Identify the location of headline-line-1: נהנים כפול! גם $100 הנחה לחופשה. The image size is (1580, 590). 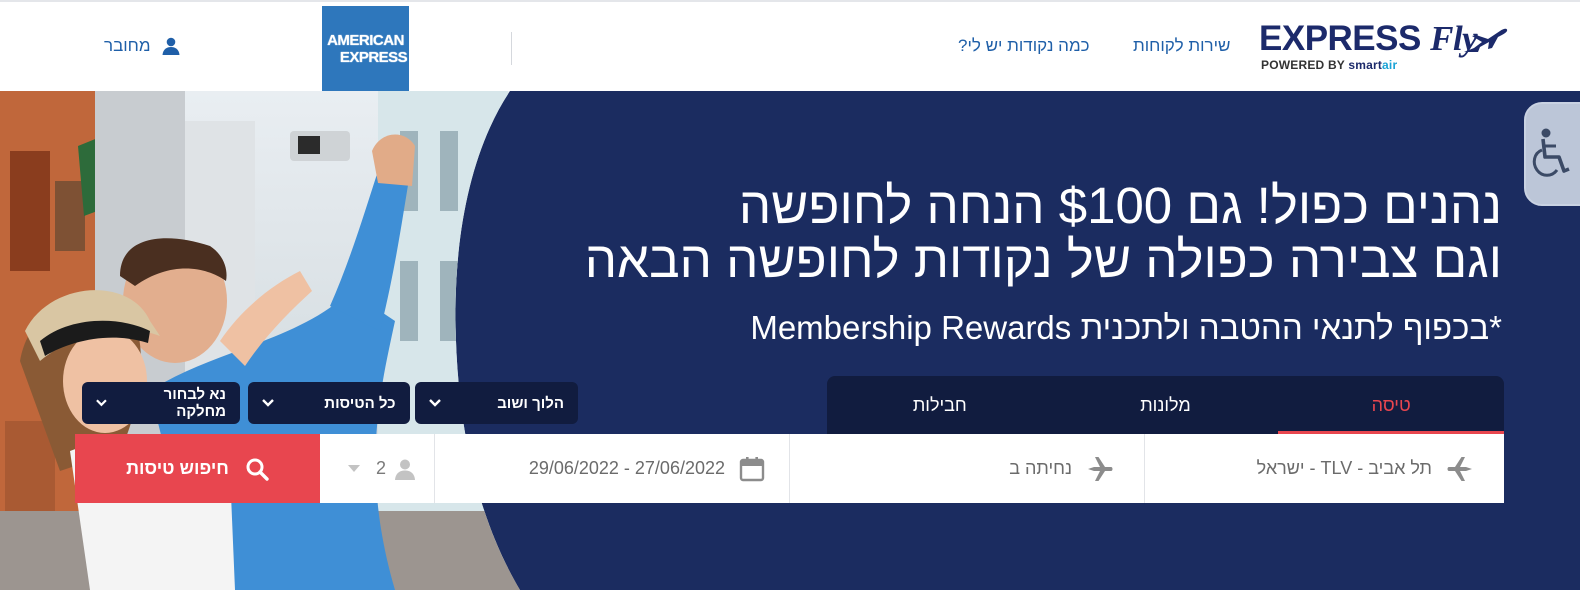
(1120, 205).